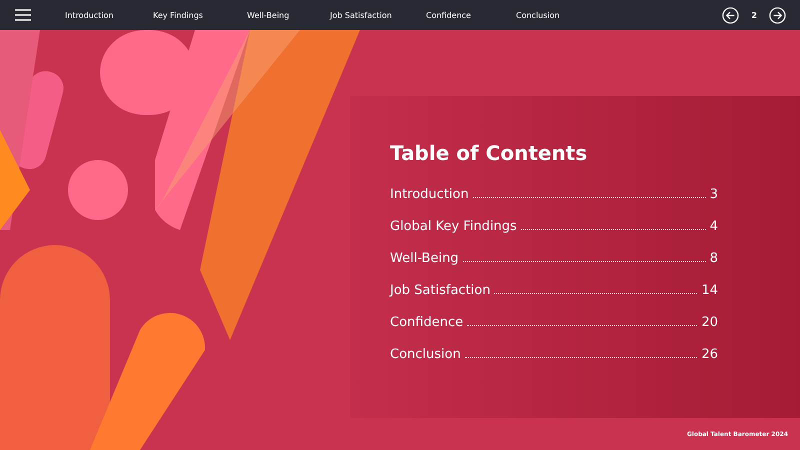 This screenshot has width=800, height=450. Describe the element at coordinates (453, 226) in the screenshot. I see `contents-link: Global Key Findings` at that location.